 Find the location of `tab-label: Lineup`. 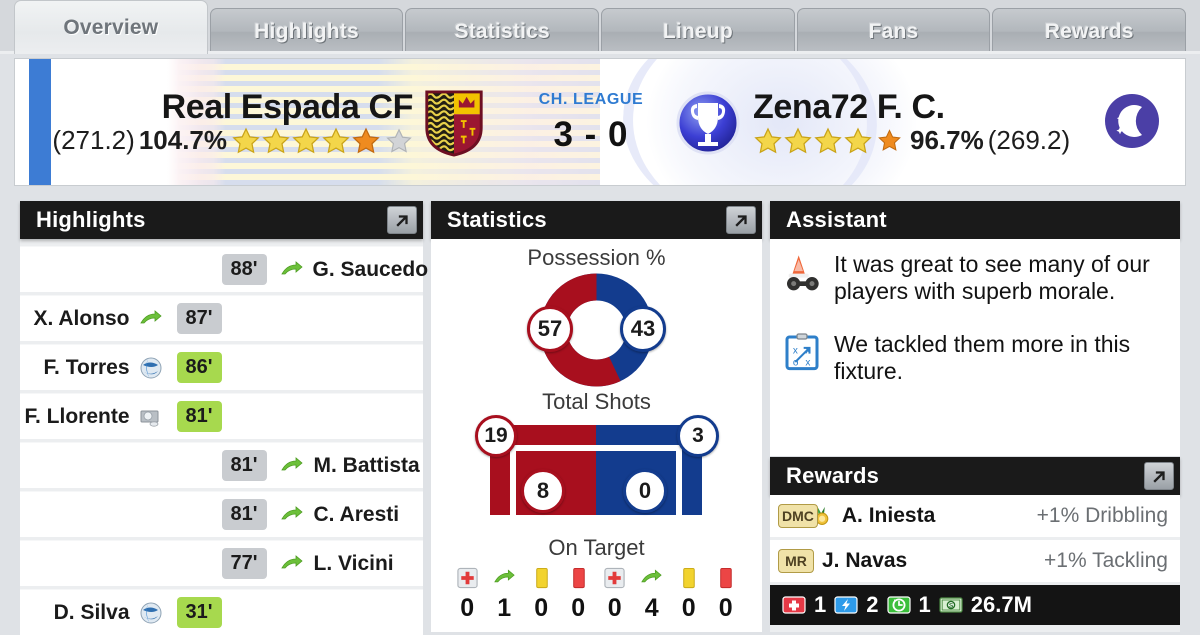

tab-label: Lineup is located at coordinates (697, 31).